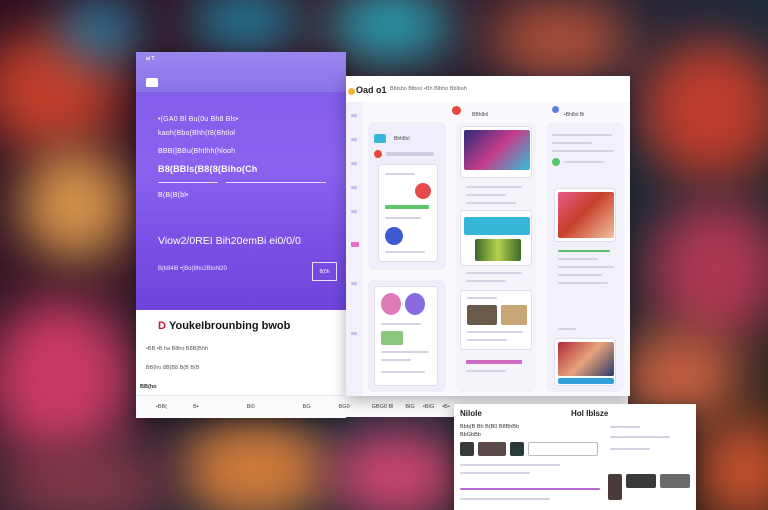 Image resolution: width=768 pixels, height=510 pixels. Describe the element at coordinates (471, 413) in the screenshot. I see `window-title: NiloIe` at that location.